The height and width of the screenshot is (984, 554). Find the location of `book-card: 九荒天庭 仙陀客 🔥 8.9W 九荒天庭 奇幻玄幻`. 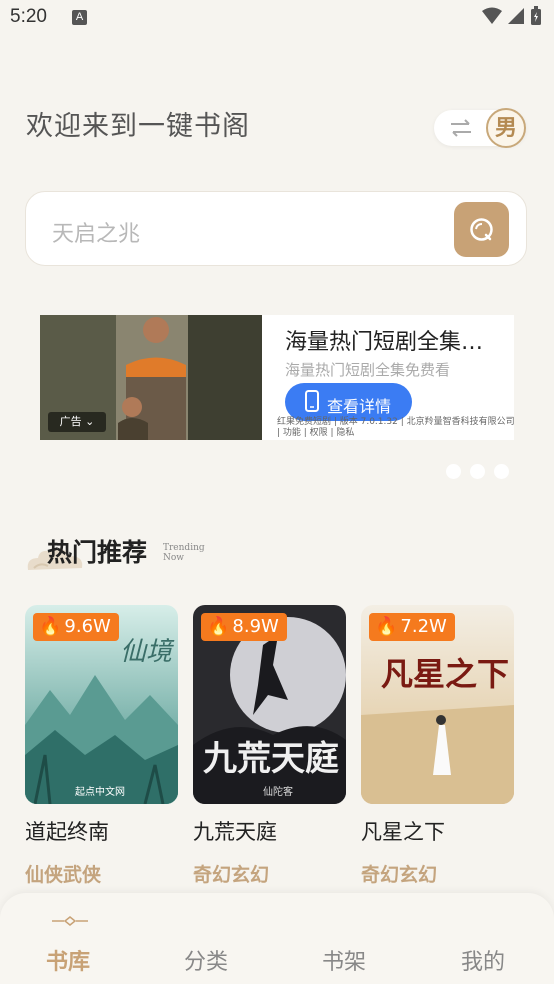

book-card: 九荒天庭 仙陀客 🔥 8.9W 九荒天庭 奇幻玄幻 is located at coordinates (269, 746).